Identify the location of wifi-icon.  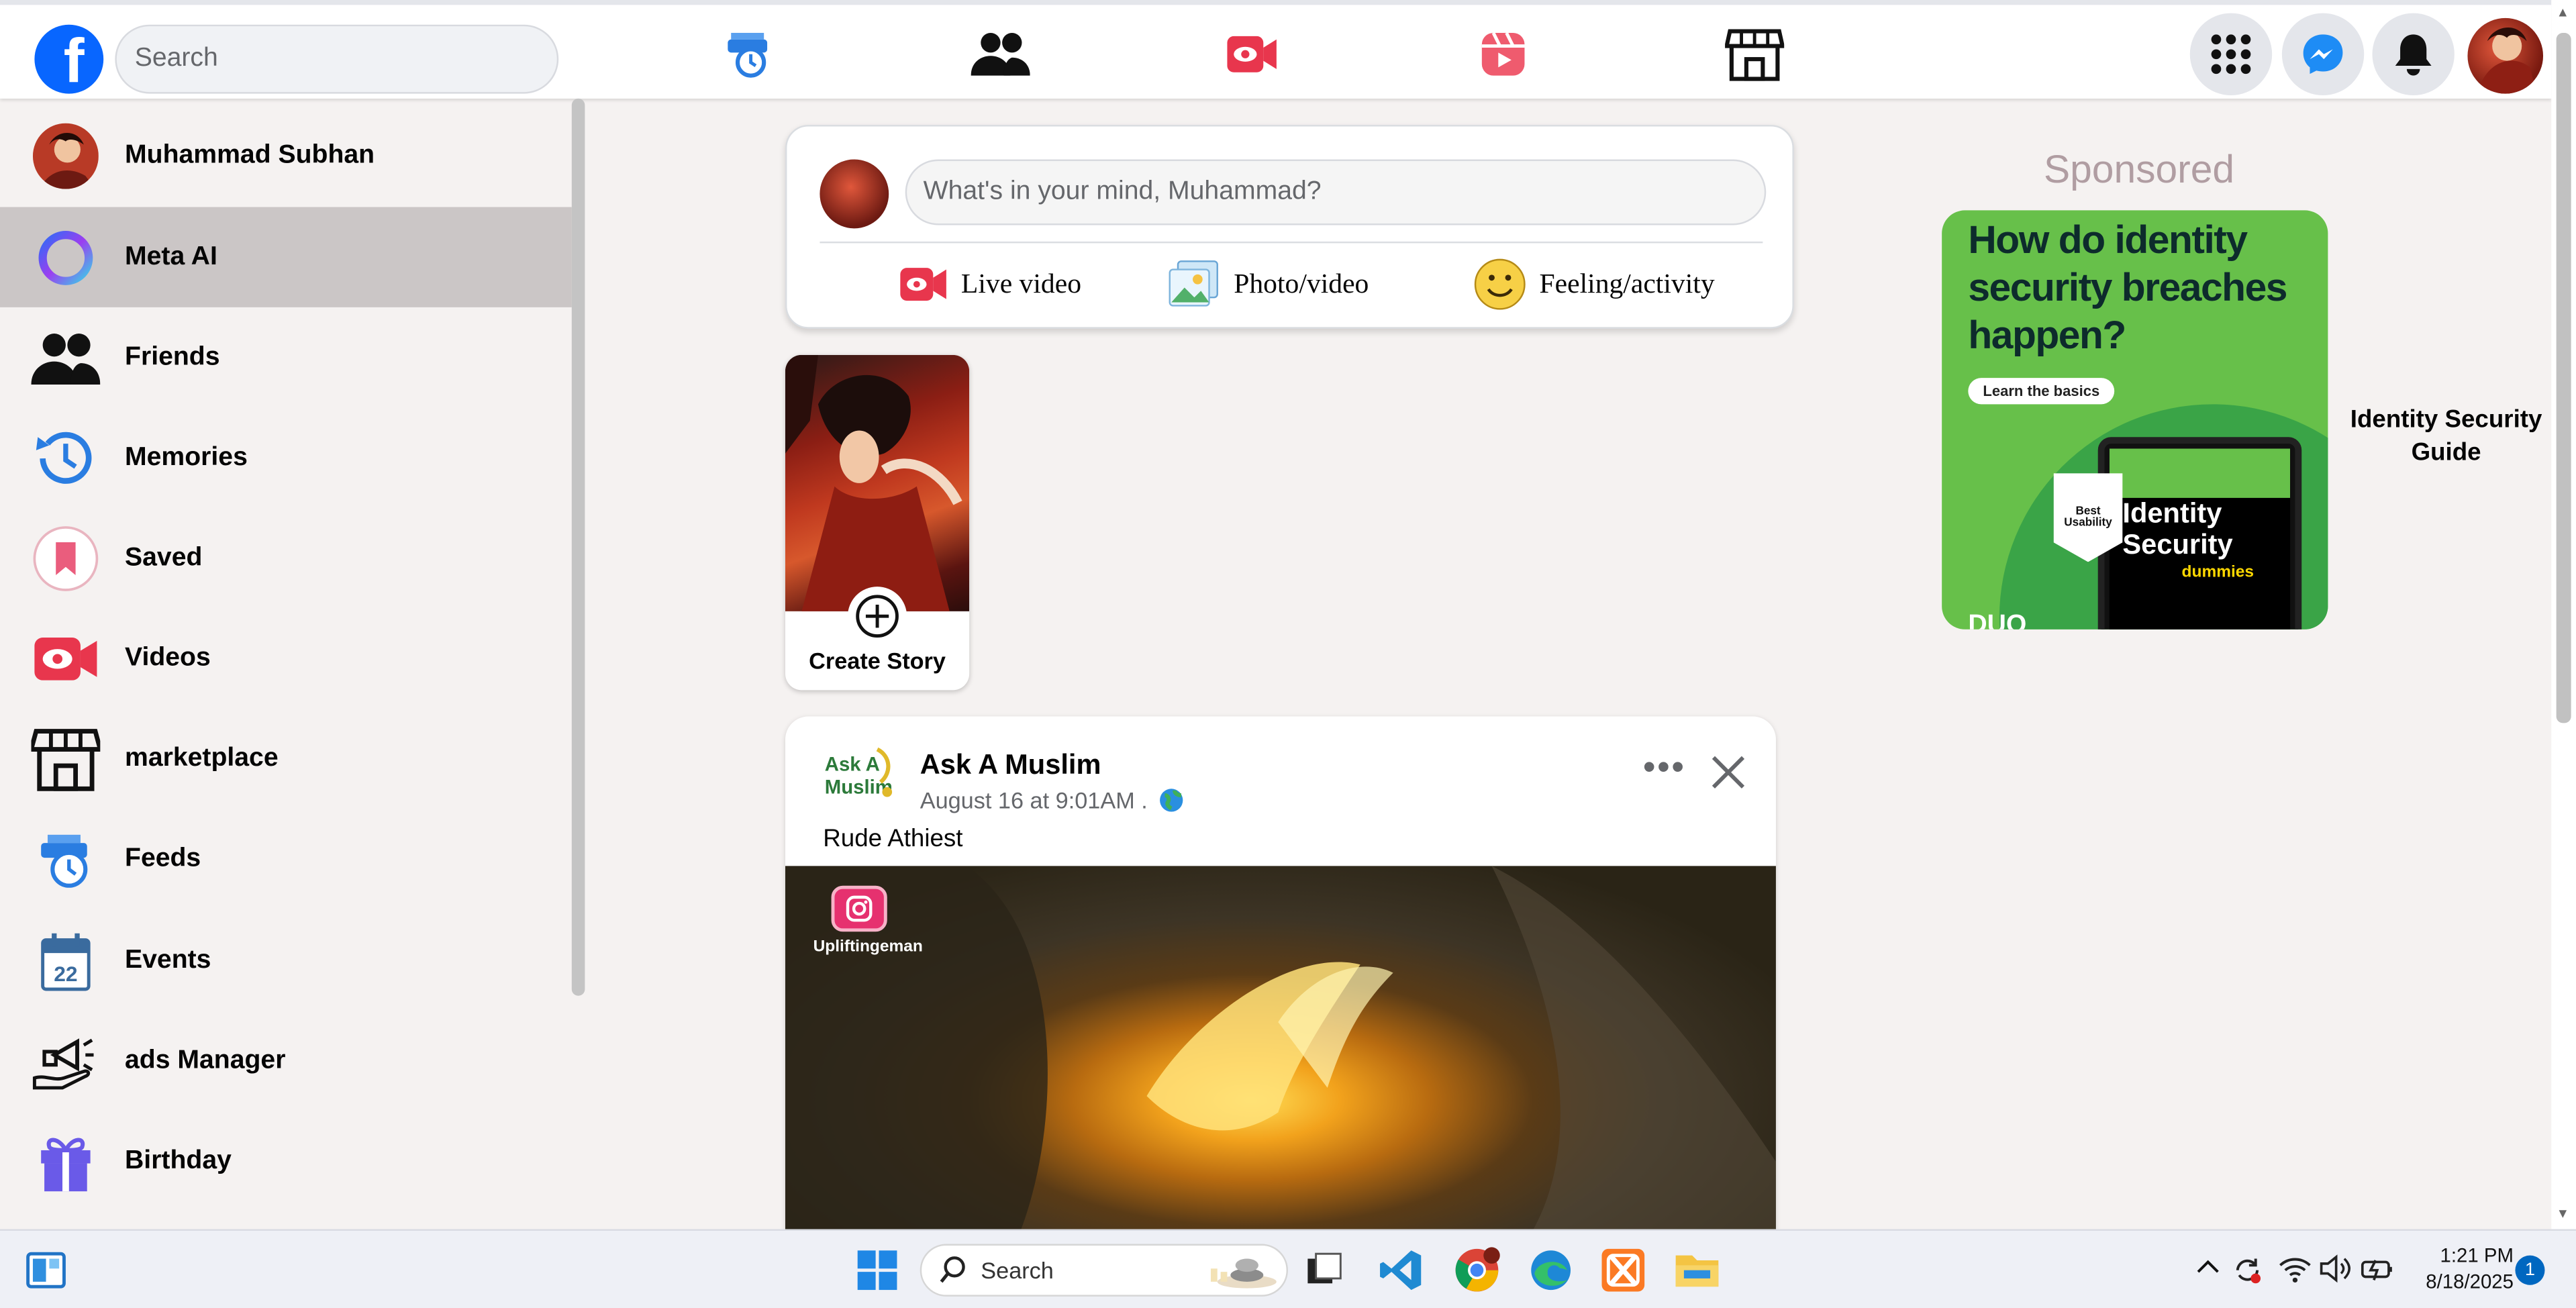
(2295, 1271).